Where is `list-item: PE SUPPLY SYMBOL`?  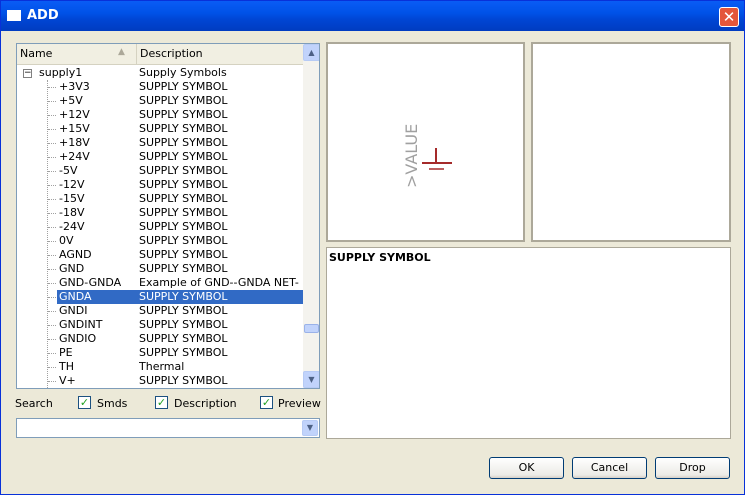 list-item: PE SUPPLY SYMBOL is located at coordinates (160, 353).